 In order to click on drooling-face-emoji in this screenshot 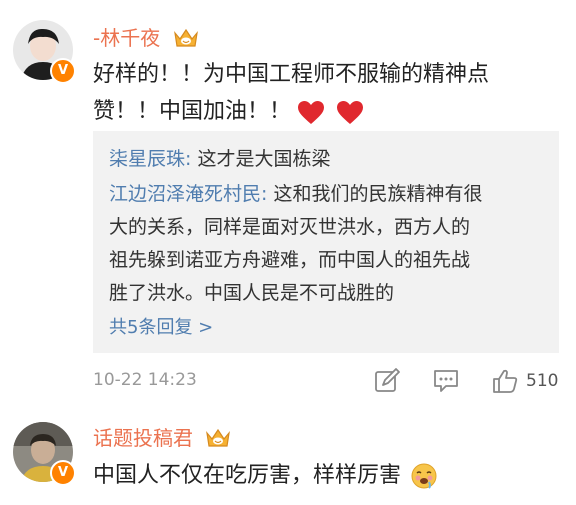, I will do `click(424, 476)`.